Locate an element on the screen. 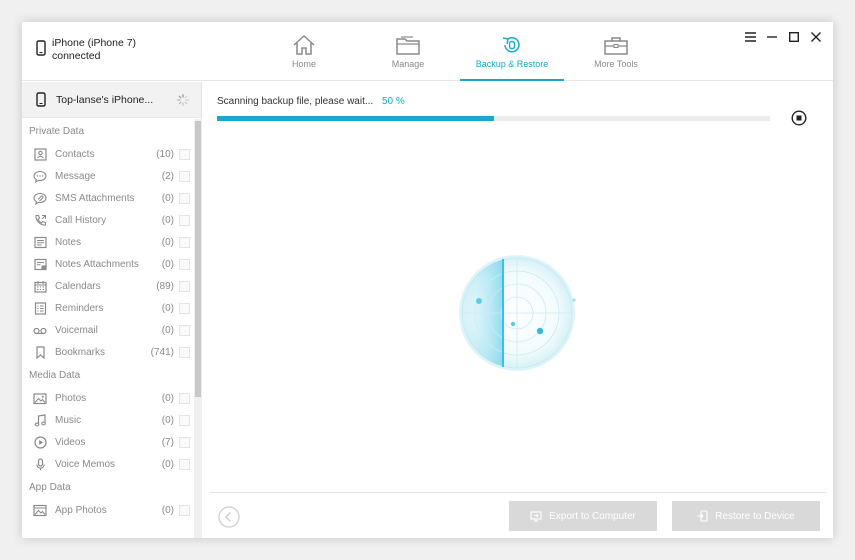 The image size is (855, 560). back-button is located at coordinates (229, 519).